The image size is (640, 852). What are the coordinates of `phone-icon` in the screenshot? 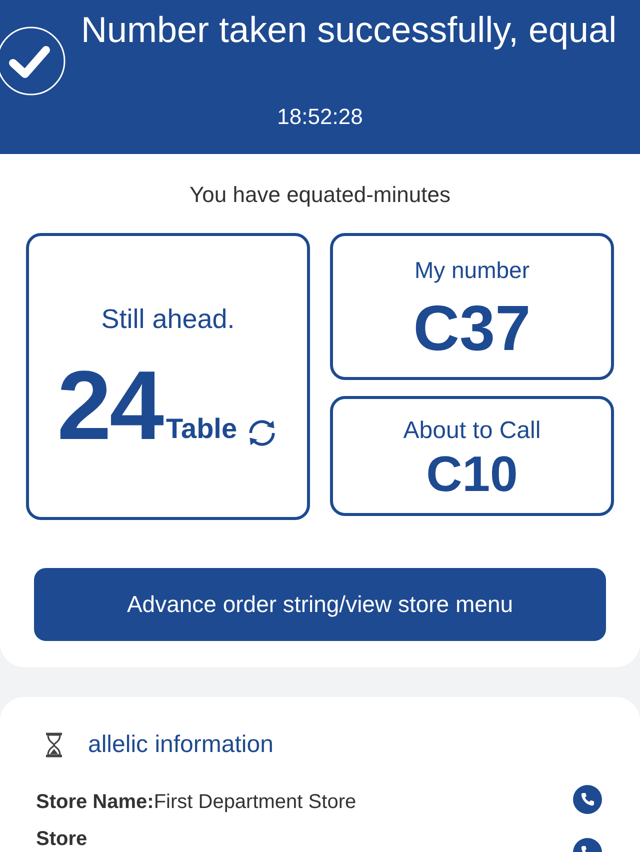 It's located at (587, 799).